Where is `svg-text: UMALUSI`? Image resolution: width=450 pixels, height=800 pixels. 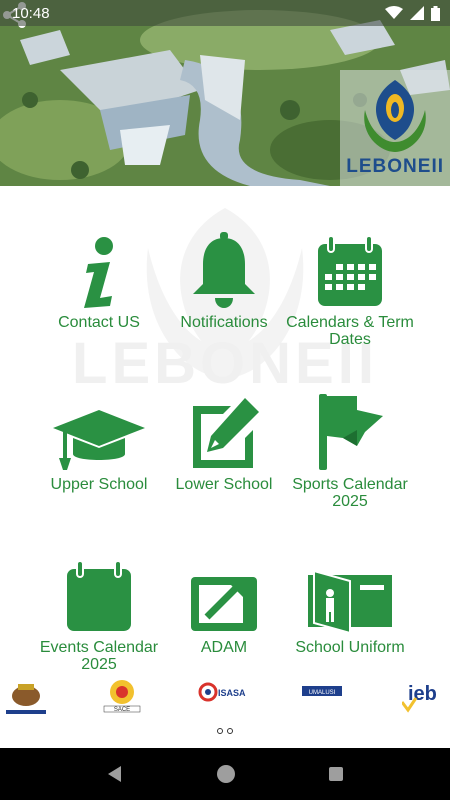 svg-text: UMALUSI is located at coordinates (322, 693).